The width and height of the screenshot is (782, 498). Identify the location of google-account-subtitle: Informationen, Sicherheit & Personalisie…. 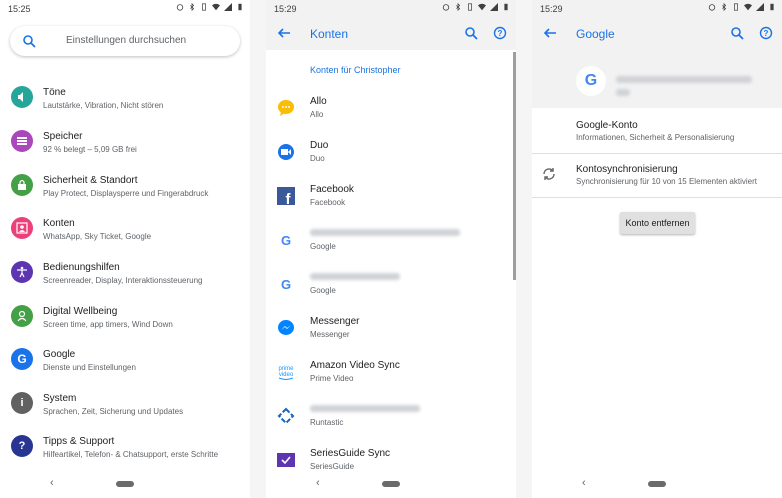
(655, 137).